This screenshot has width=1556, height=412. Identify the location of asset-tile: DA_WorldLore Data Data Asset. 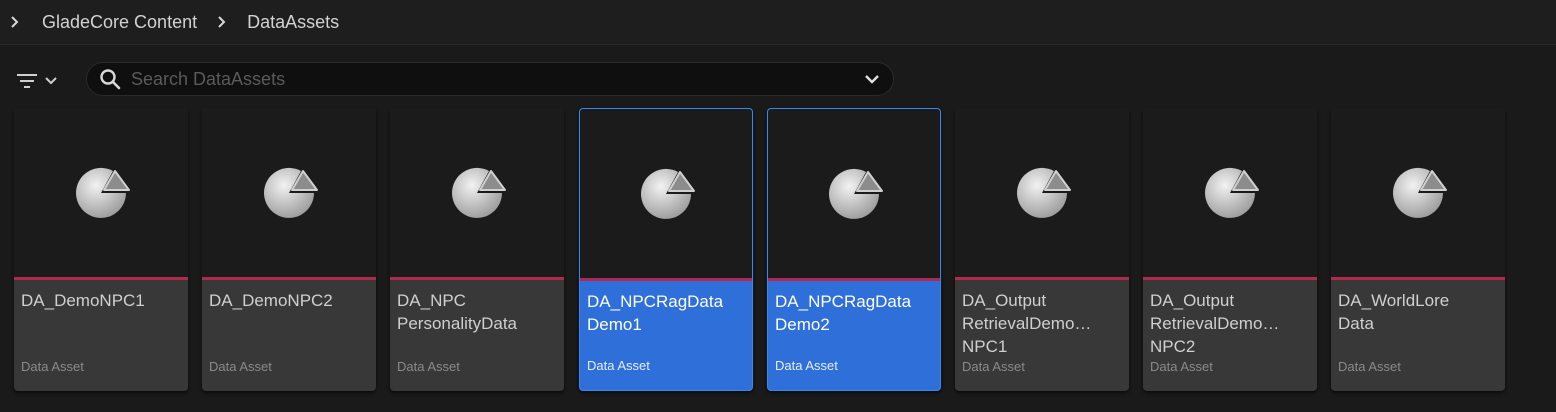
(1418, 249).